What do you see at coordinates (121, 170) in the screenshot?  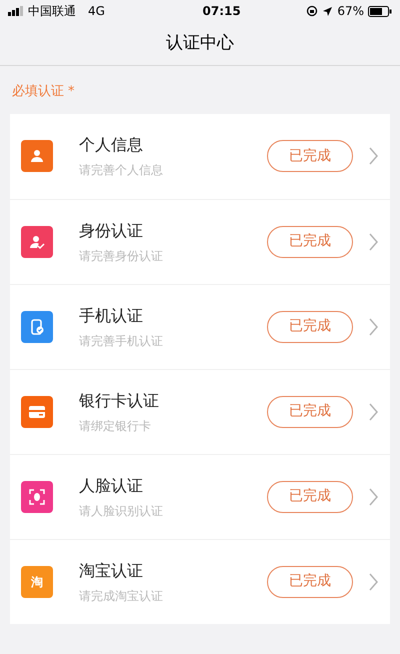 I see `item-subtitle: 请完善个人信息` at bounding box center [121, 170].